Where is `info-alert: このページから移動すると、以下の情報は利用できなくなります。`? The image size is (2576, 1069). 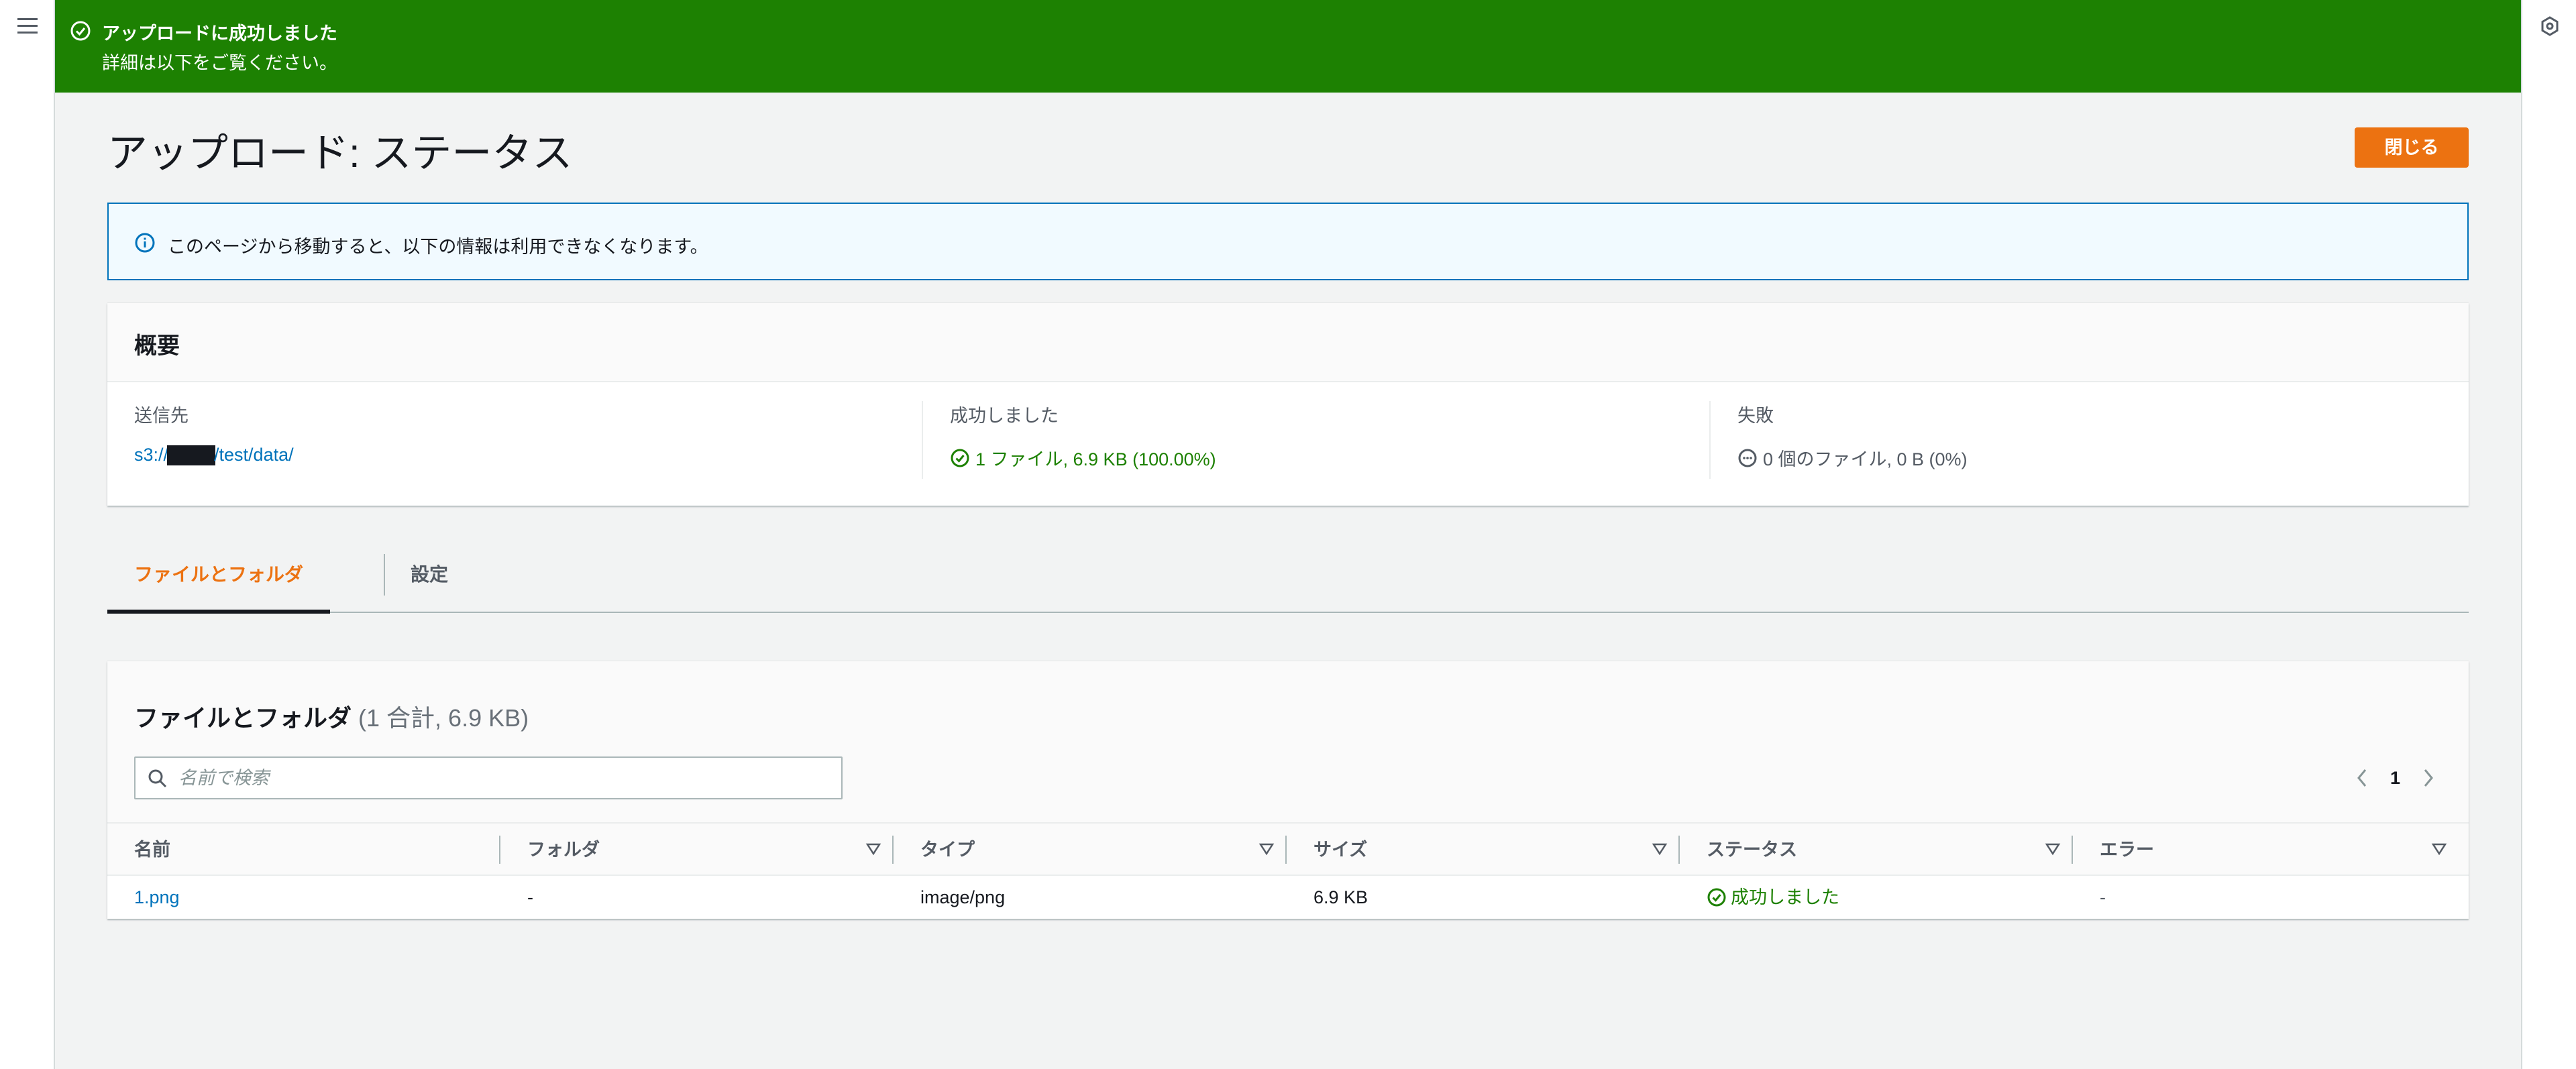 info-alert: このページから移動すると、以下の情報は利用できなくなります。 is located at coordinates (1288, 242).